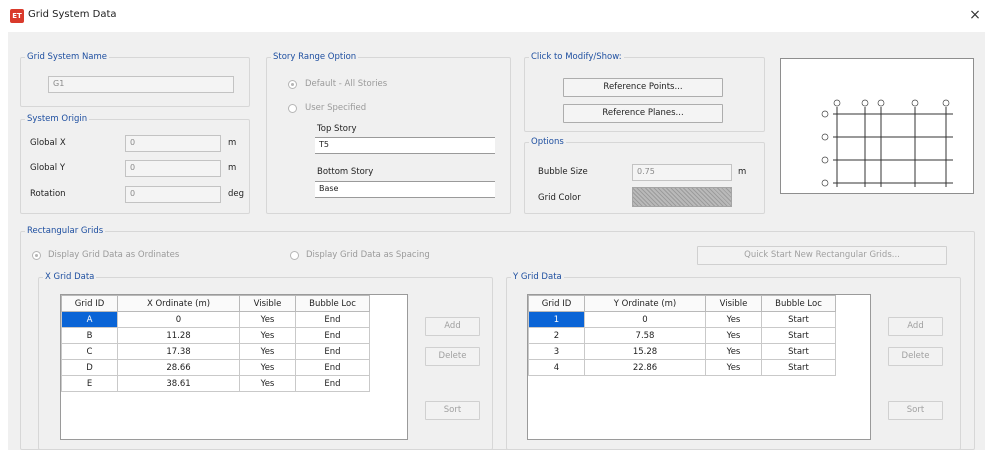 Image resolution: width=993 pixels, height=450 pixels. What do you see at coordinates (742, 172) in the screenshot?
I see `bubble-size-unit: m` at bounding box center [742, 172].